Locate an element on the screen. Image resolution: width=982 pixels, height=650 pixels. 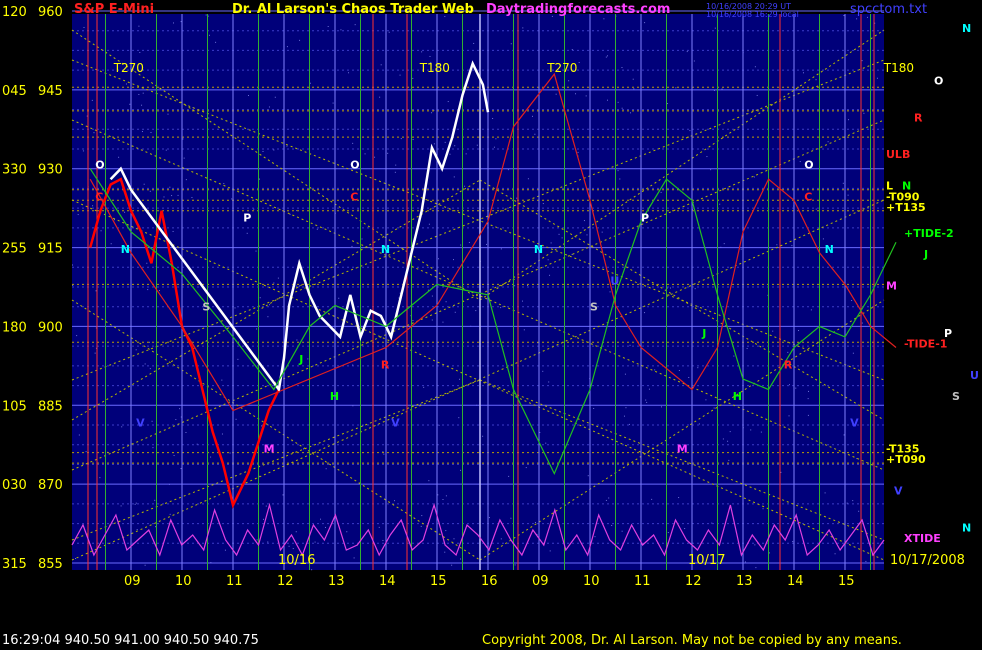
planet-label: M is located at coordinates (682, 449).